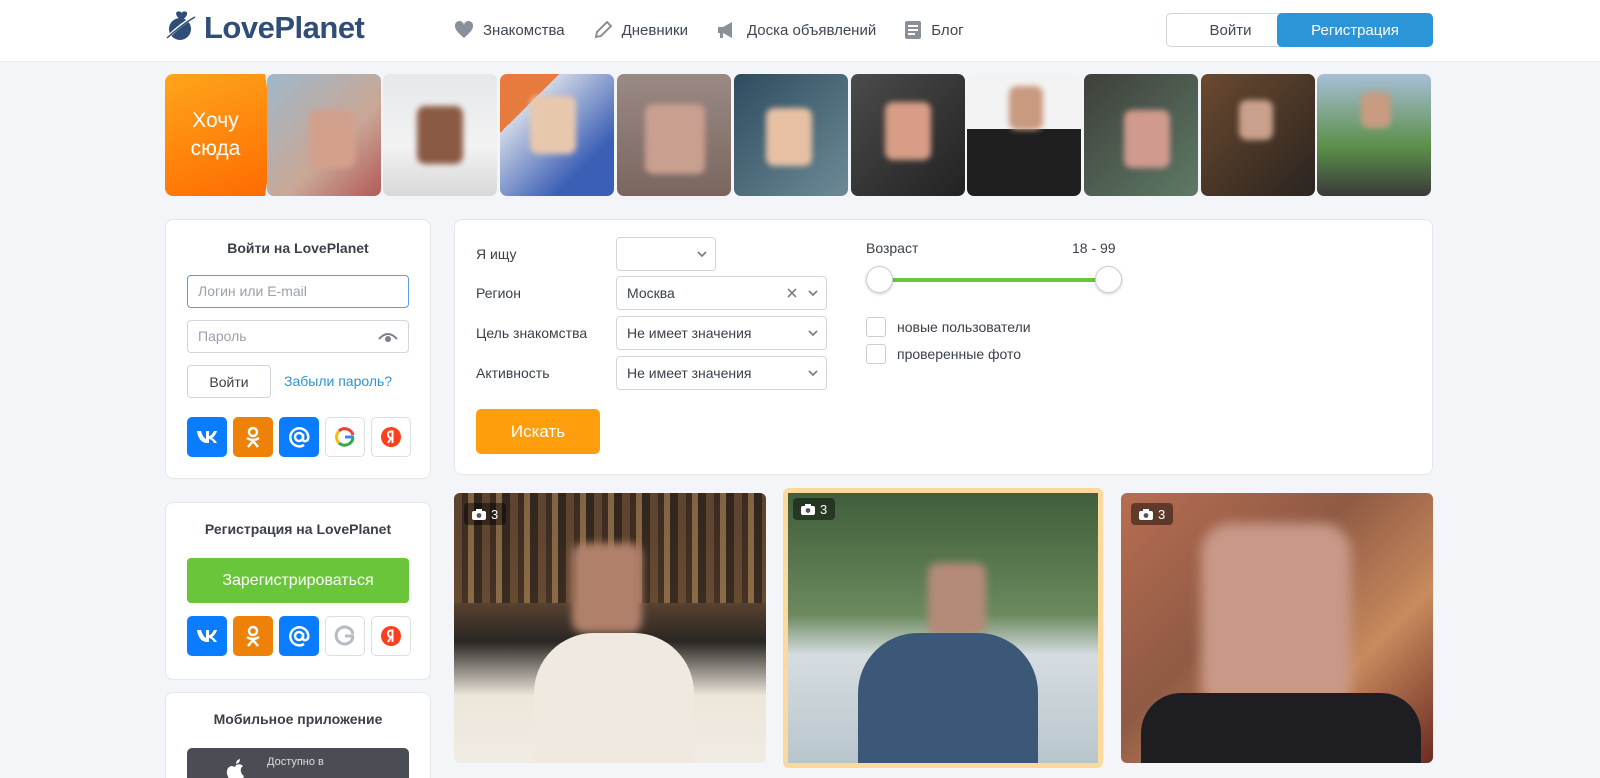  What do you see at coordinates (222, 336) in the screenshot?
I see `password-placeholder: Пароль` at bounding box center [222, 336].